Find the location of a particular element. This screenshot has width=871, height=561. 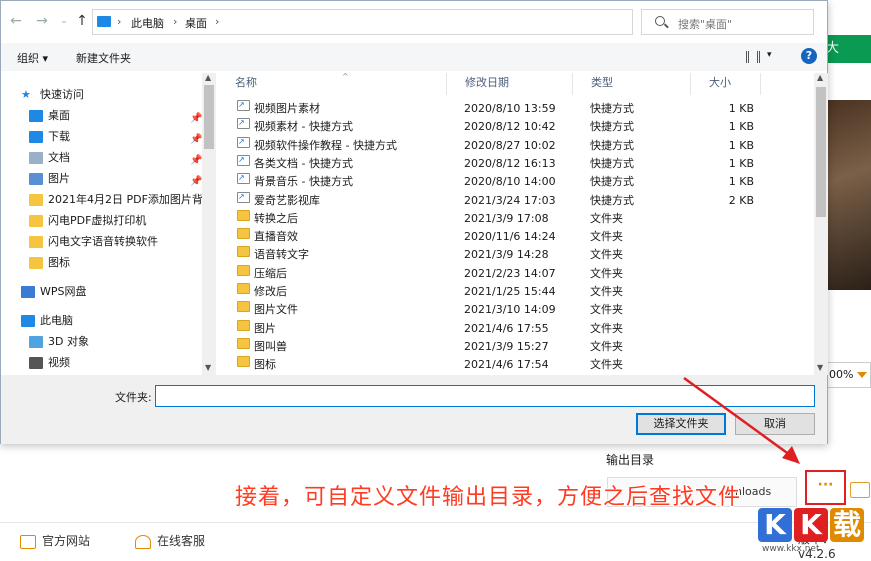

annotation-arrow is located at coordinates (741, 420).